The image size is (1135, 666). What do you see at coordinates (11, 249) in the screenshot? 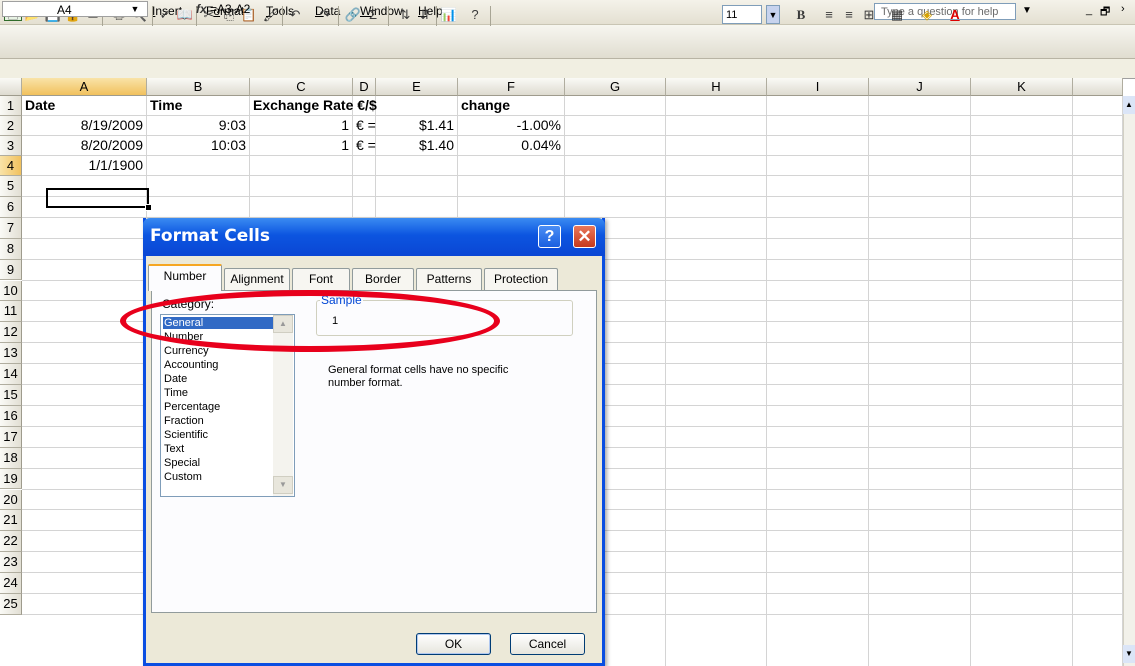
I see `row-header-8: 8` at bounding box center [11, 249].